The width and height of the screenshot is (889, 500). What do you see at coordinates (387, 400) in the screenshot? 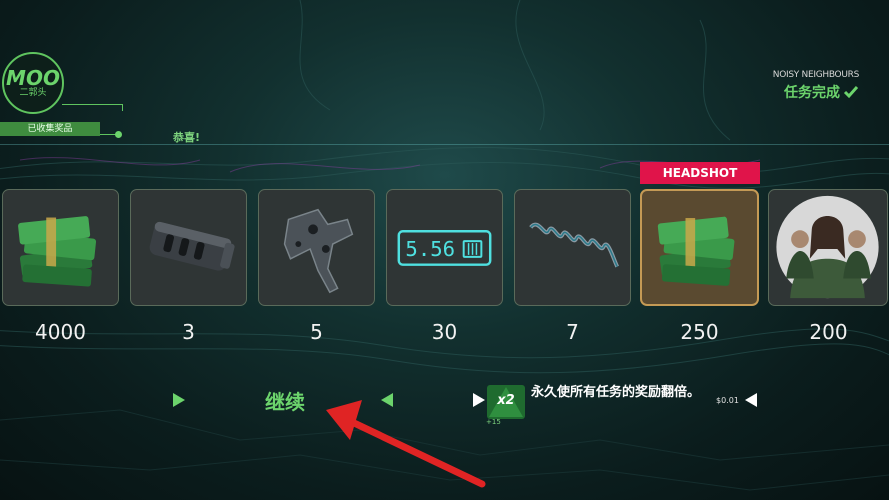
I see `continue-arrow-right-icon` at bounding box center [387, 400].